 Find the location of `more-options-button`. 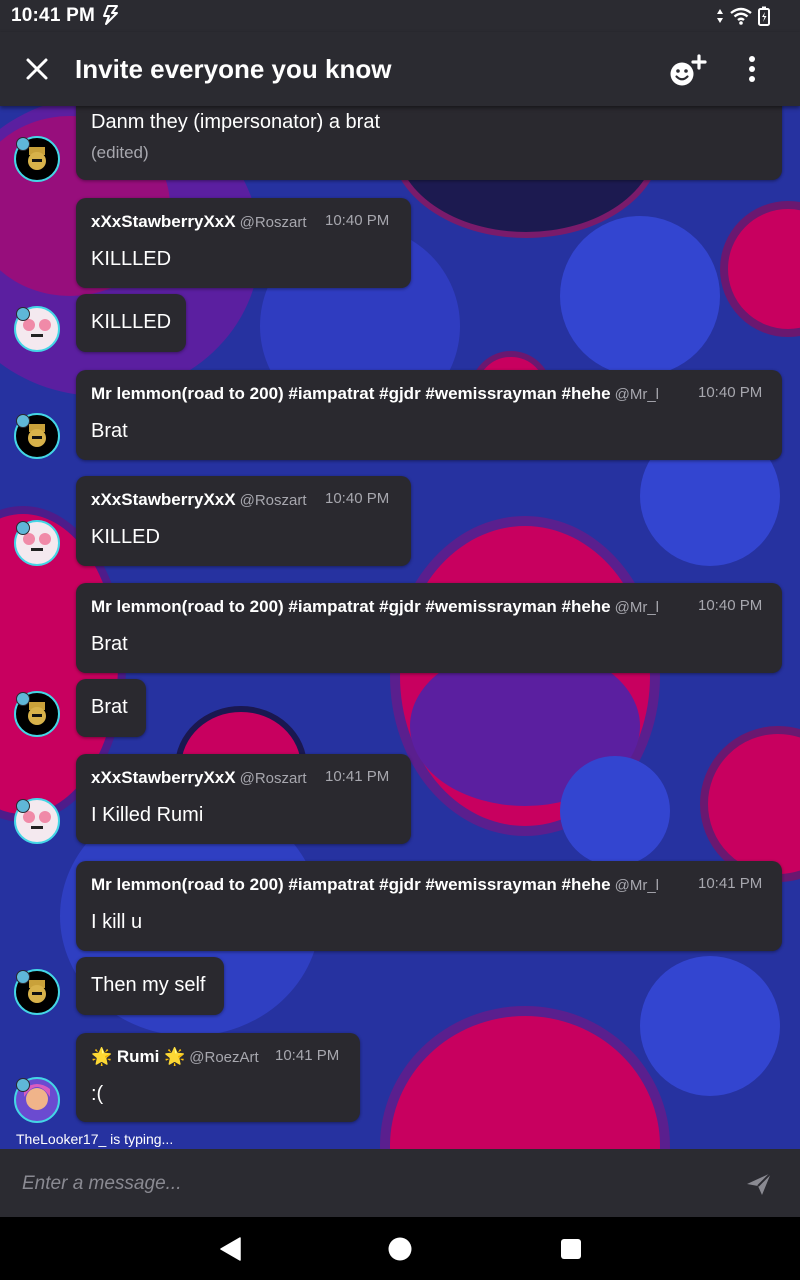

more-options-button is located at coordinates (752, 70).